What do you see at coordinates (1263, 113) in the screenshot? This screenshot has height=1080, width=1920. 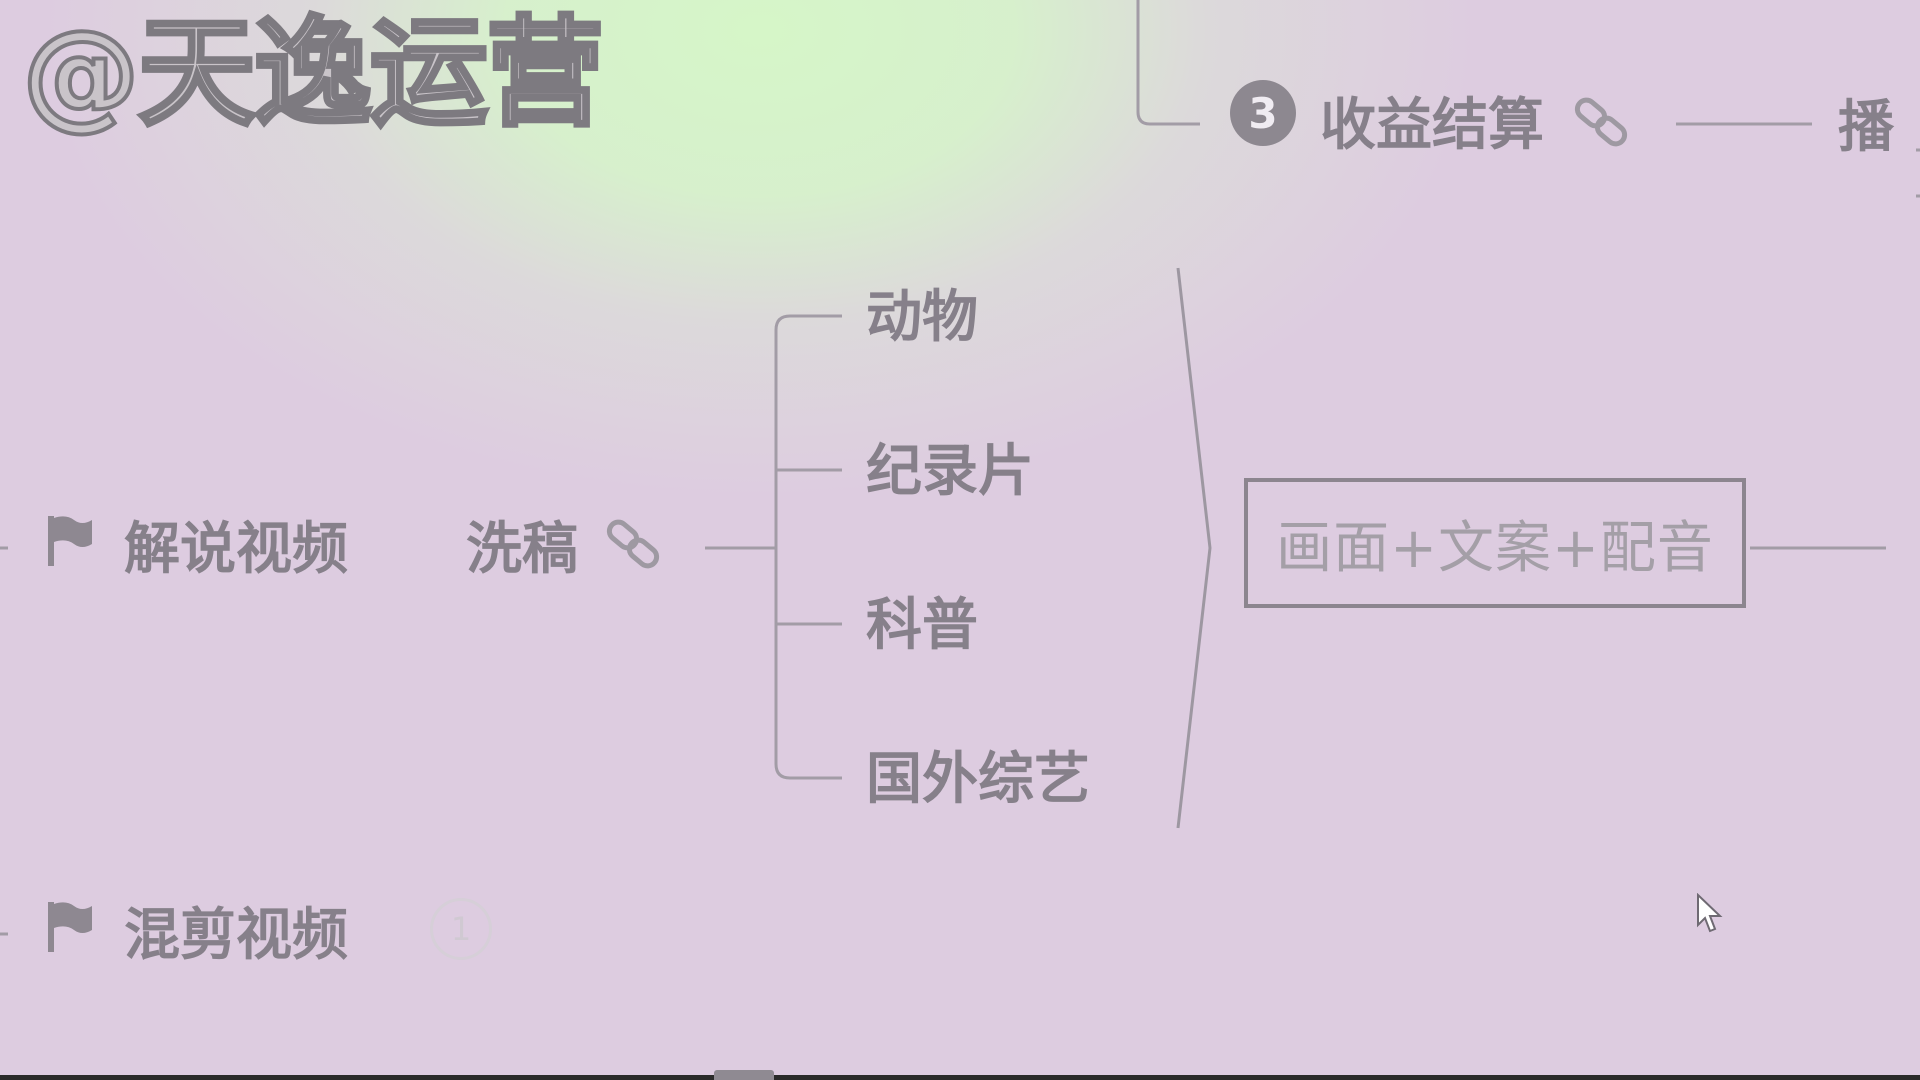 I see `priority-badge: 3` at bounding box center [1263, 113].